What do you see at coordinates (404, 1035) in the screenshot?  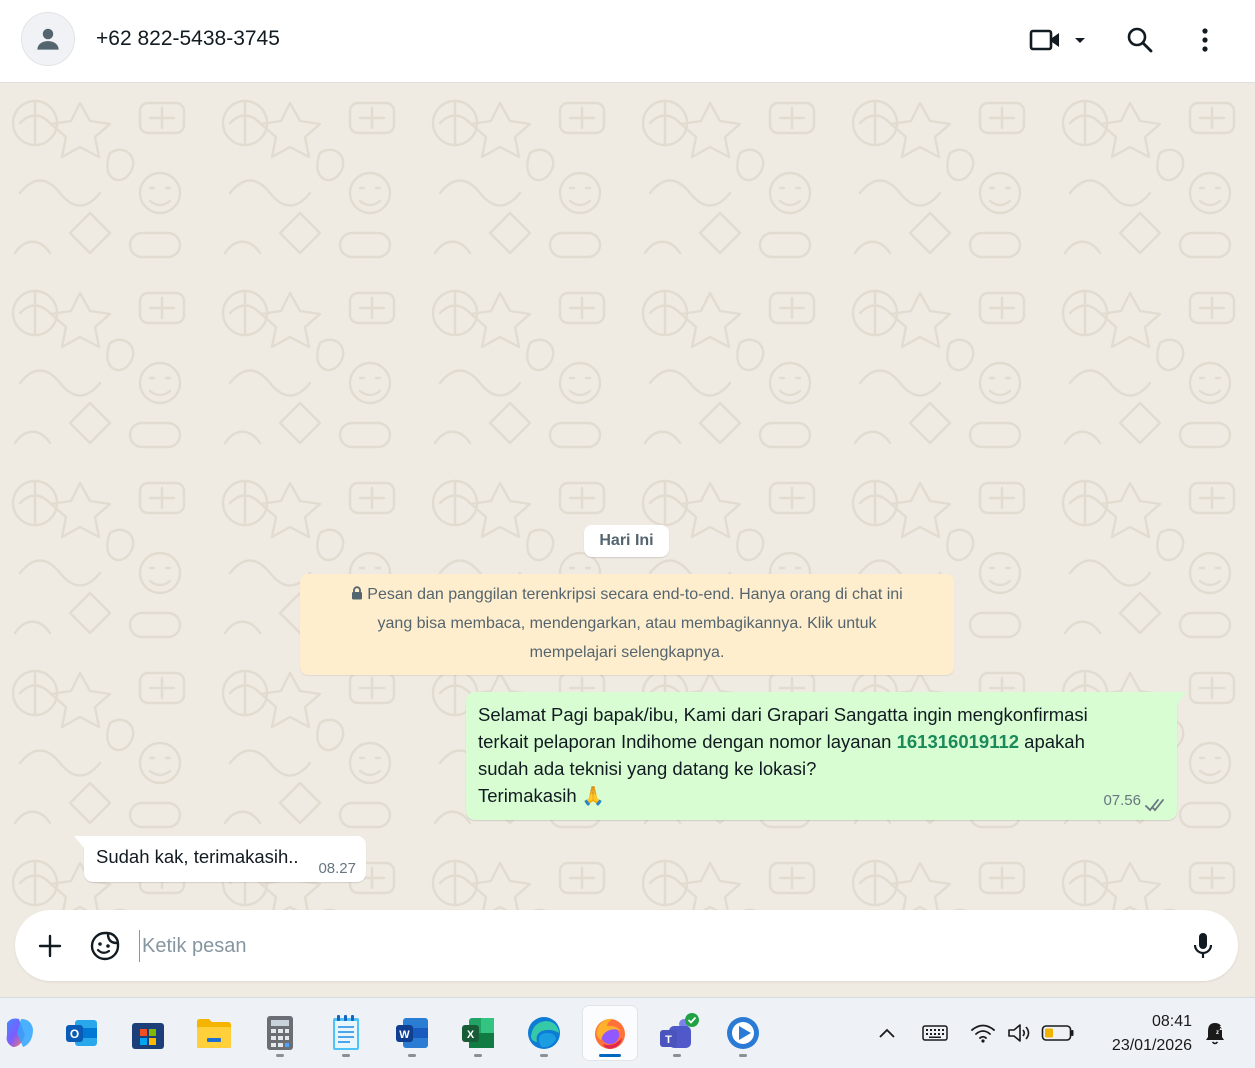 I see `svg-text: W` at bounding box center [404, 1035].